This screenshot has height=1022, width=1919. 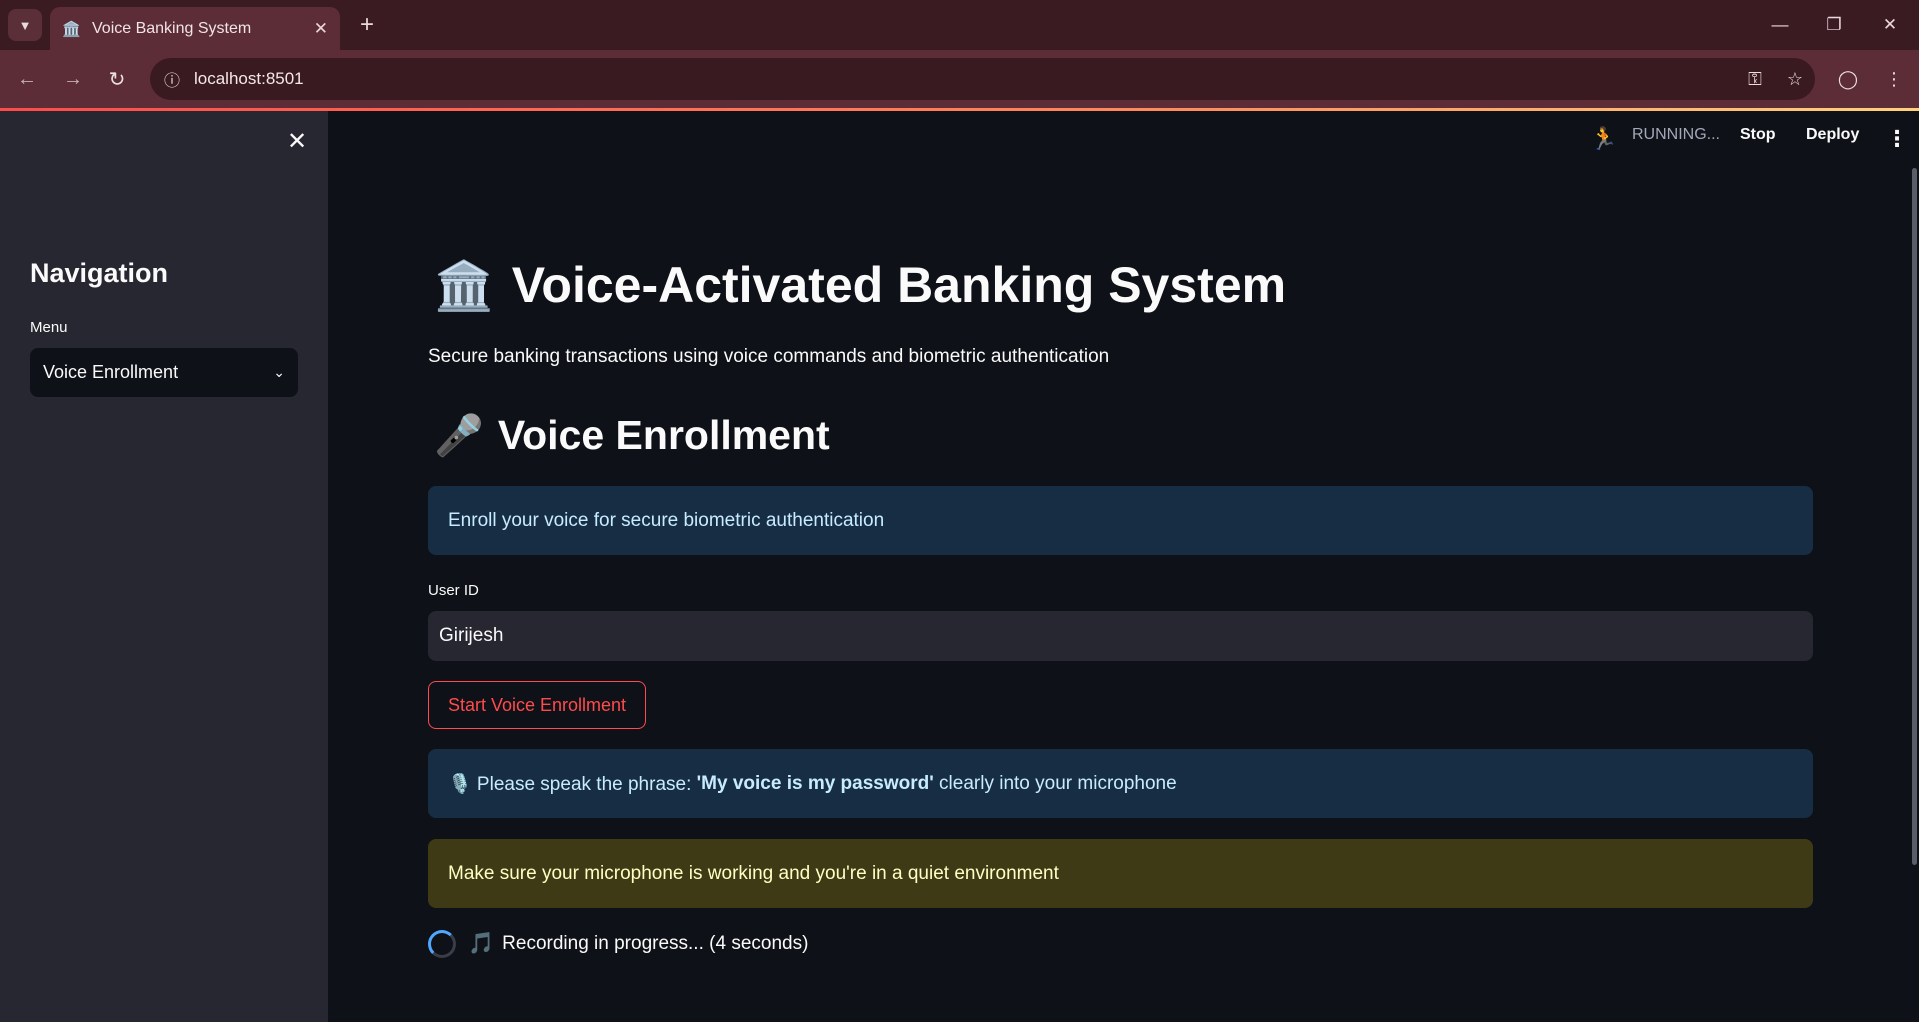 I want to click on profile-icon: ◯, so click(x=1848, y=79).